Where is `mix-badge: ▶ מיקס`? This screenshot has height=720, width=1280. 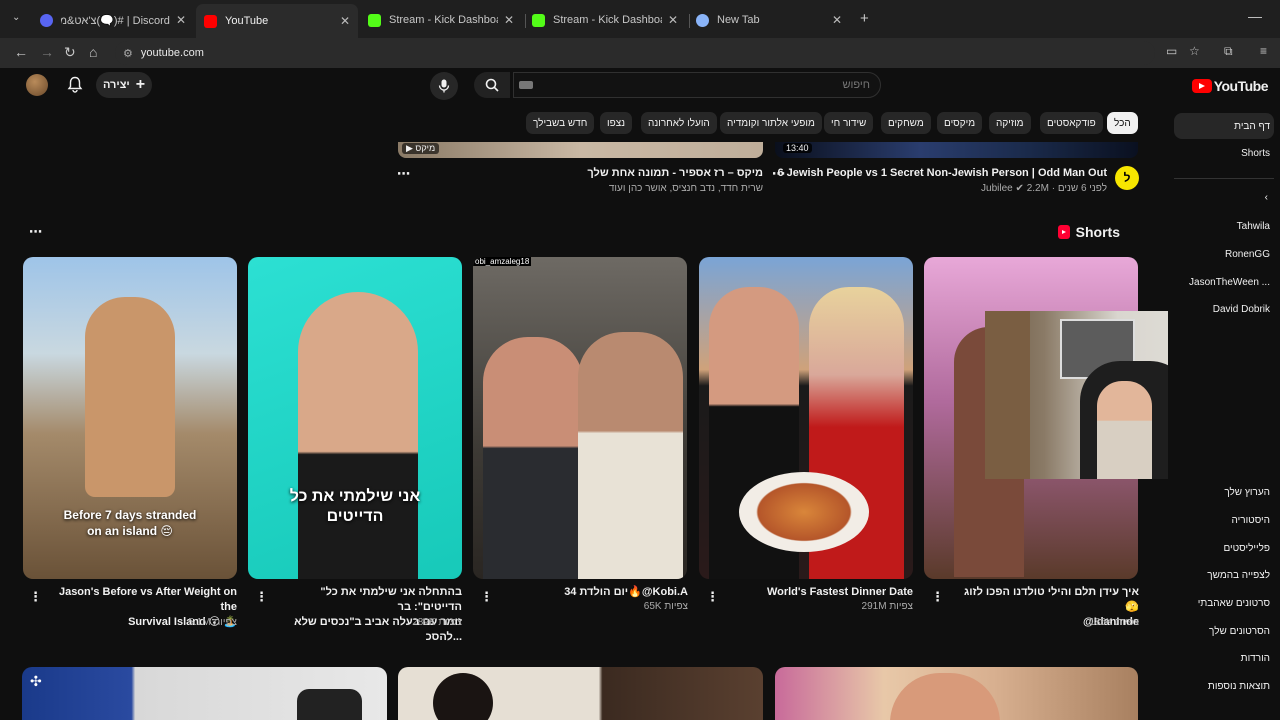
mix-badge: ▶ מיקס is located at coordinates (421, 148).